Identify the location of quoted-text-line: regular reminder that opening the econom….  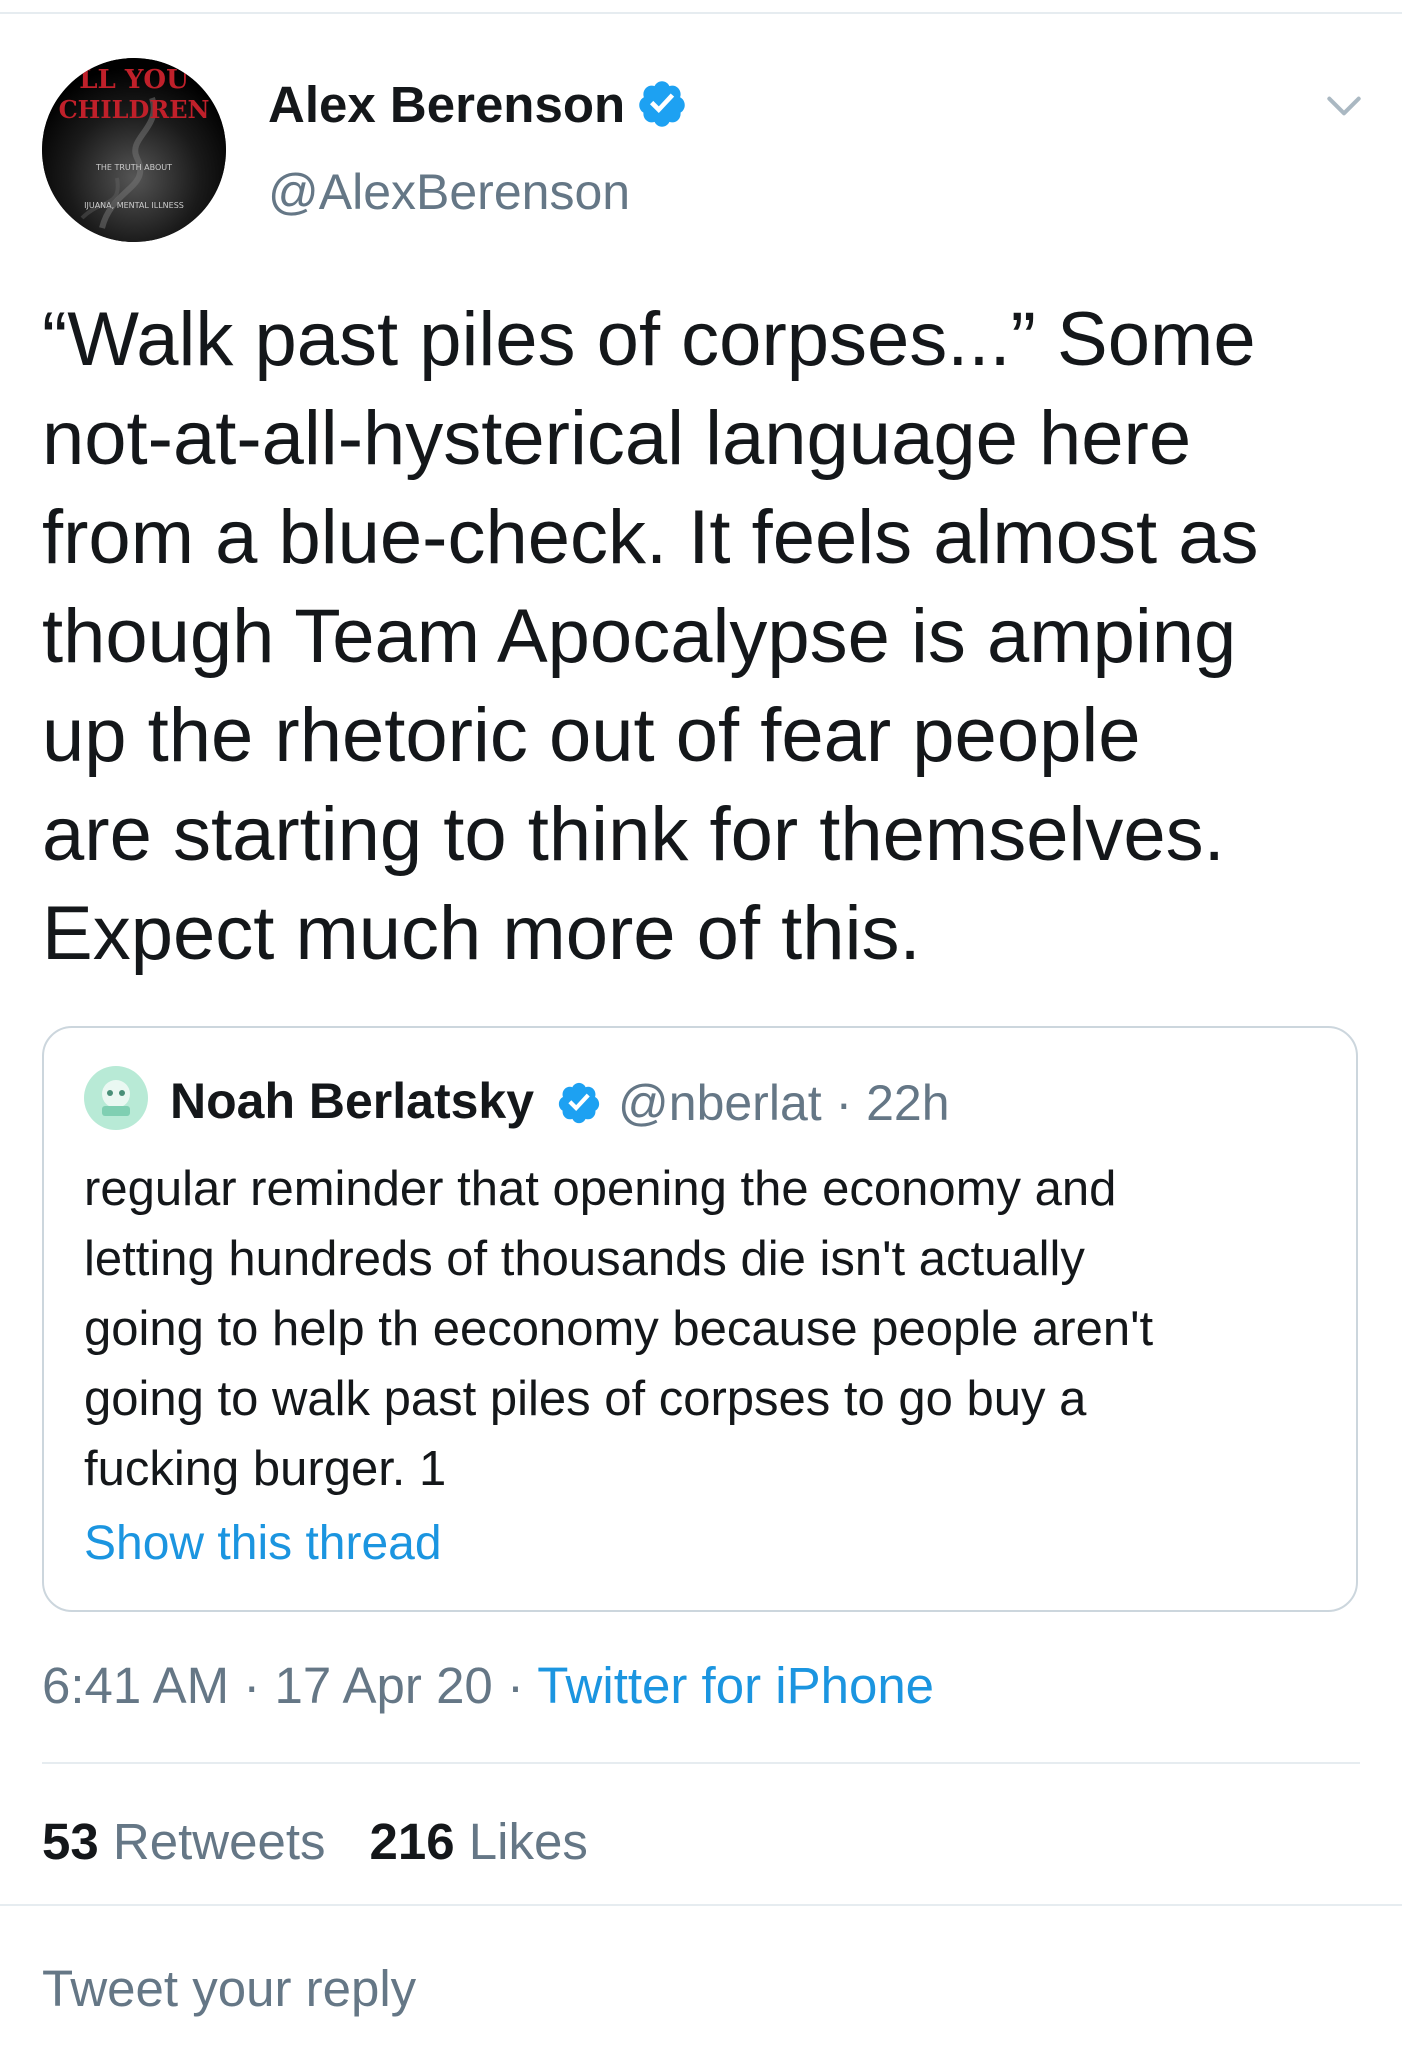
(600, 1189).